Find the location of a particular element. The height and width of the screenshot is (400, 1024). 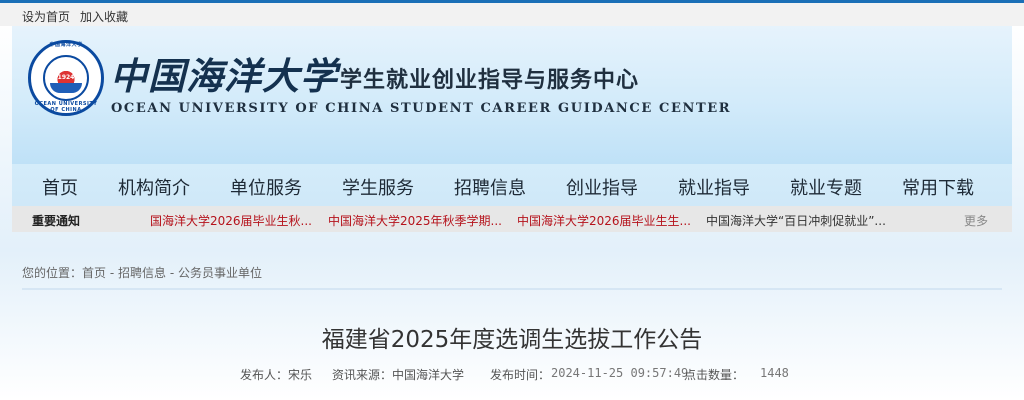

nav-item-career-guidance: 就业指导 is located at coordinates (714, 187).